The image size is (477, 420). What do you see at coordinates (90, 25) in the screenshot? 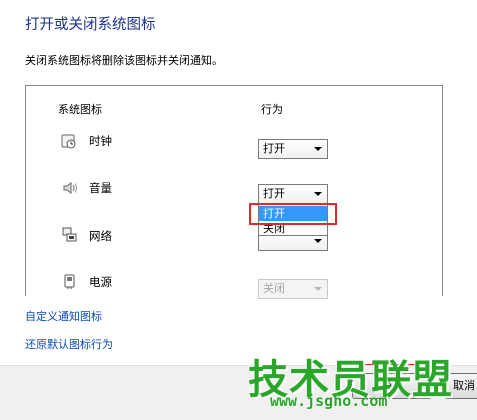
I see `dialog-title: 打开或关闭系统图标` at bounding box center [90, 25].